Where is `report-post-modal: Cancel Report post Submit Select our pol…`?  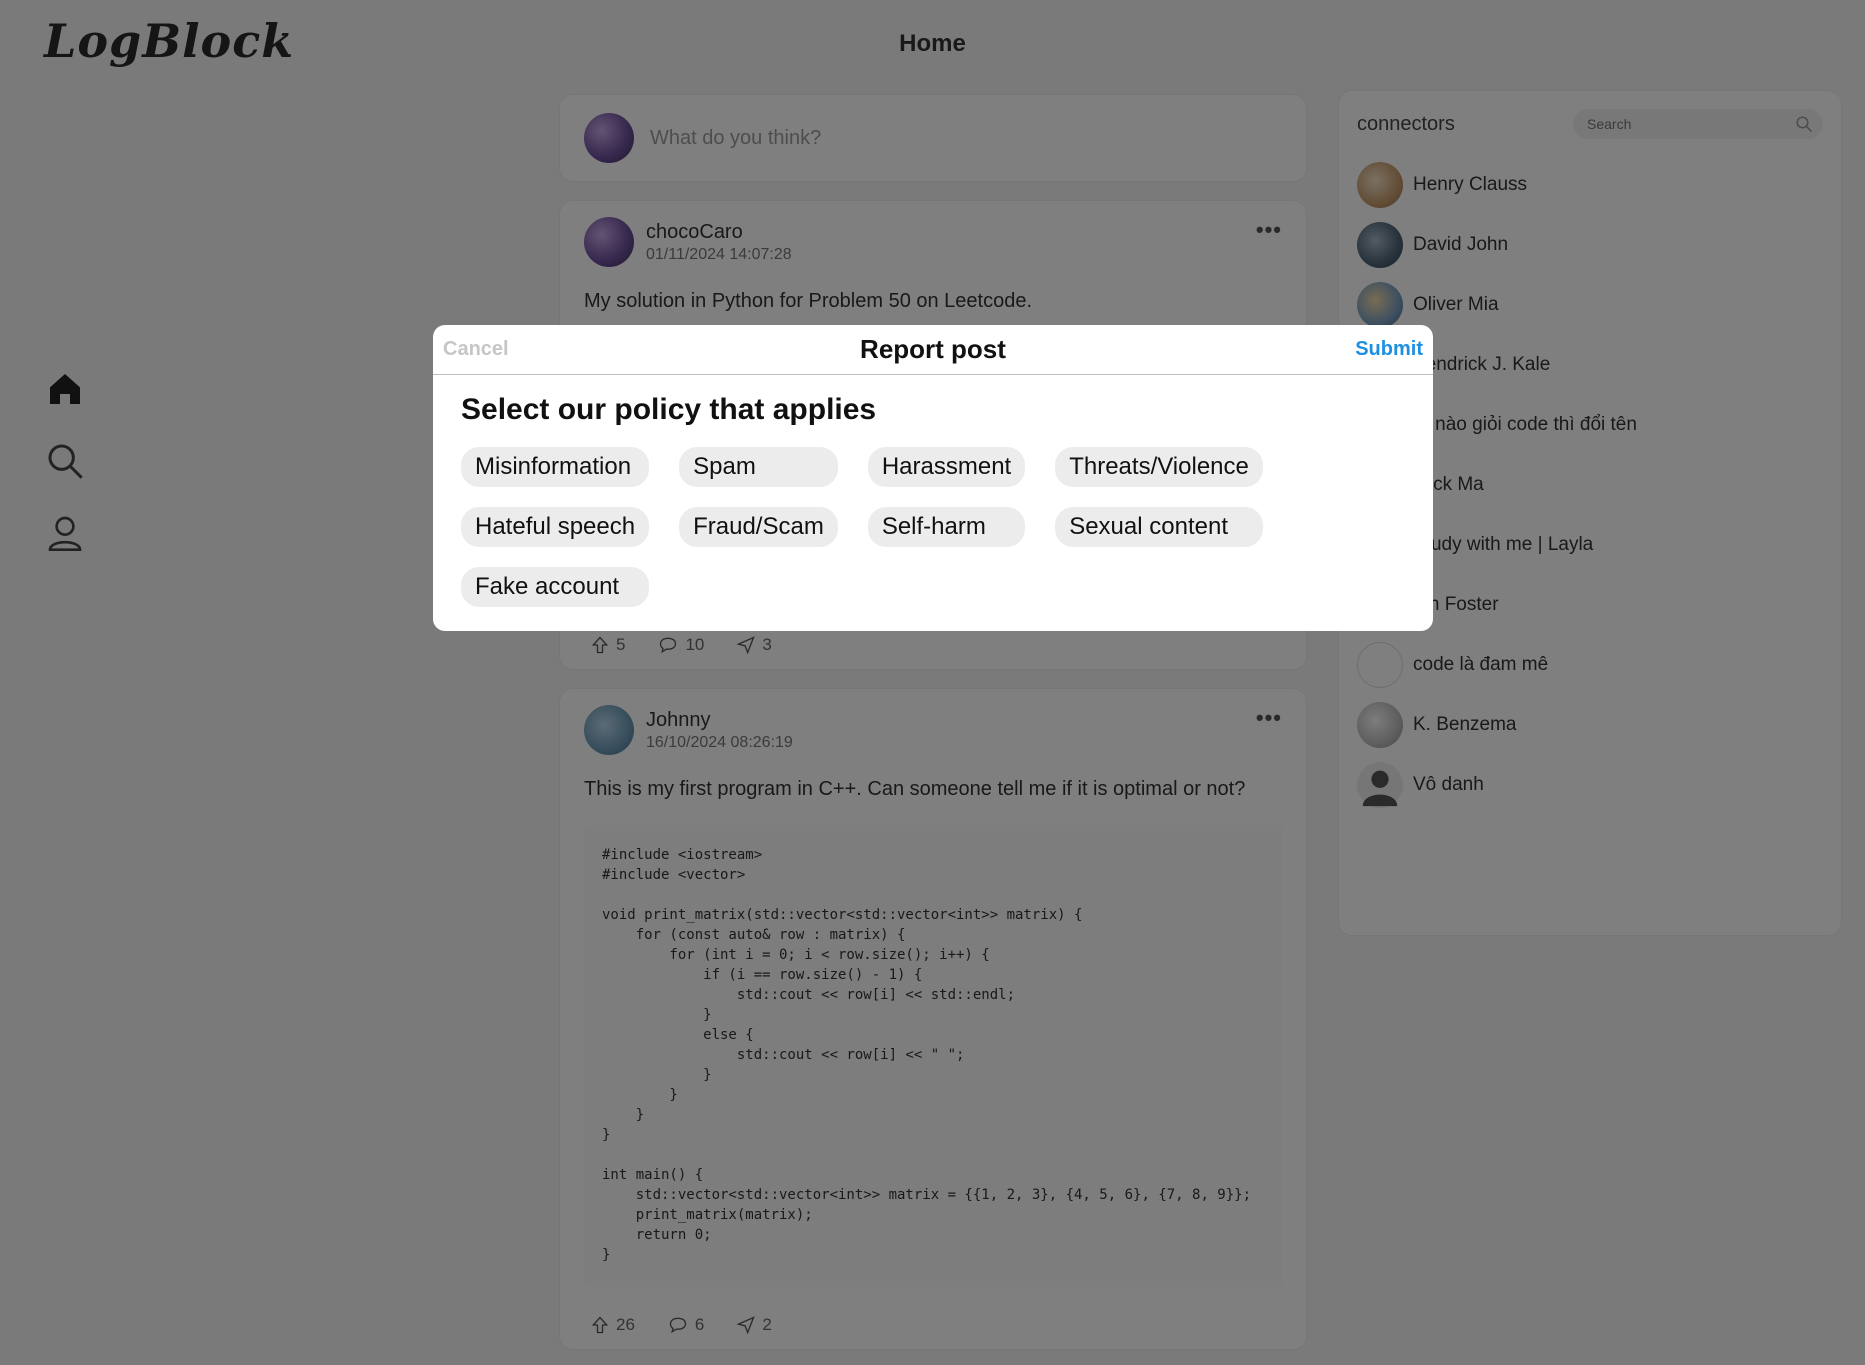
report-post-modal: Cancel Report post Submit Select our pol… is located at coordinates (933, 478).